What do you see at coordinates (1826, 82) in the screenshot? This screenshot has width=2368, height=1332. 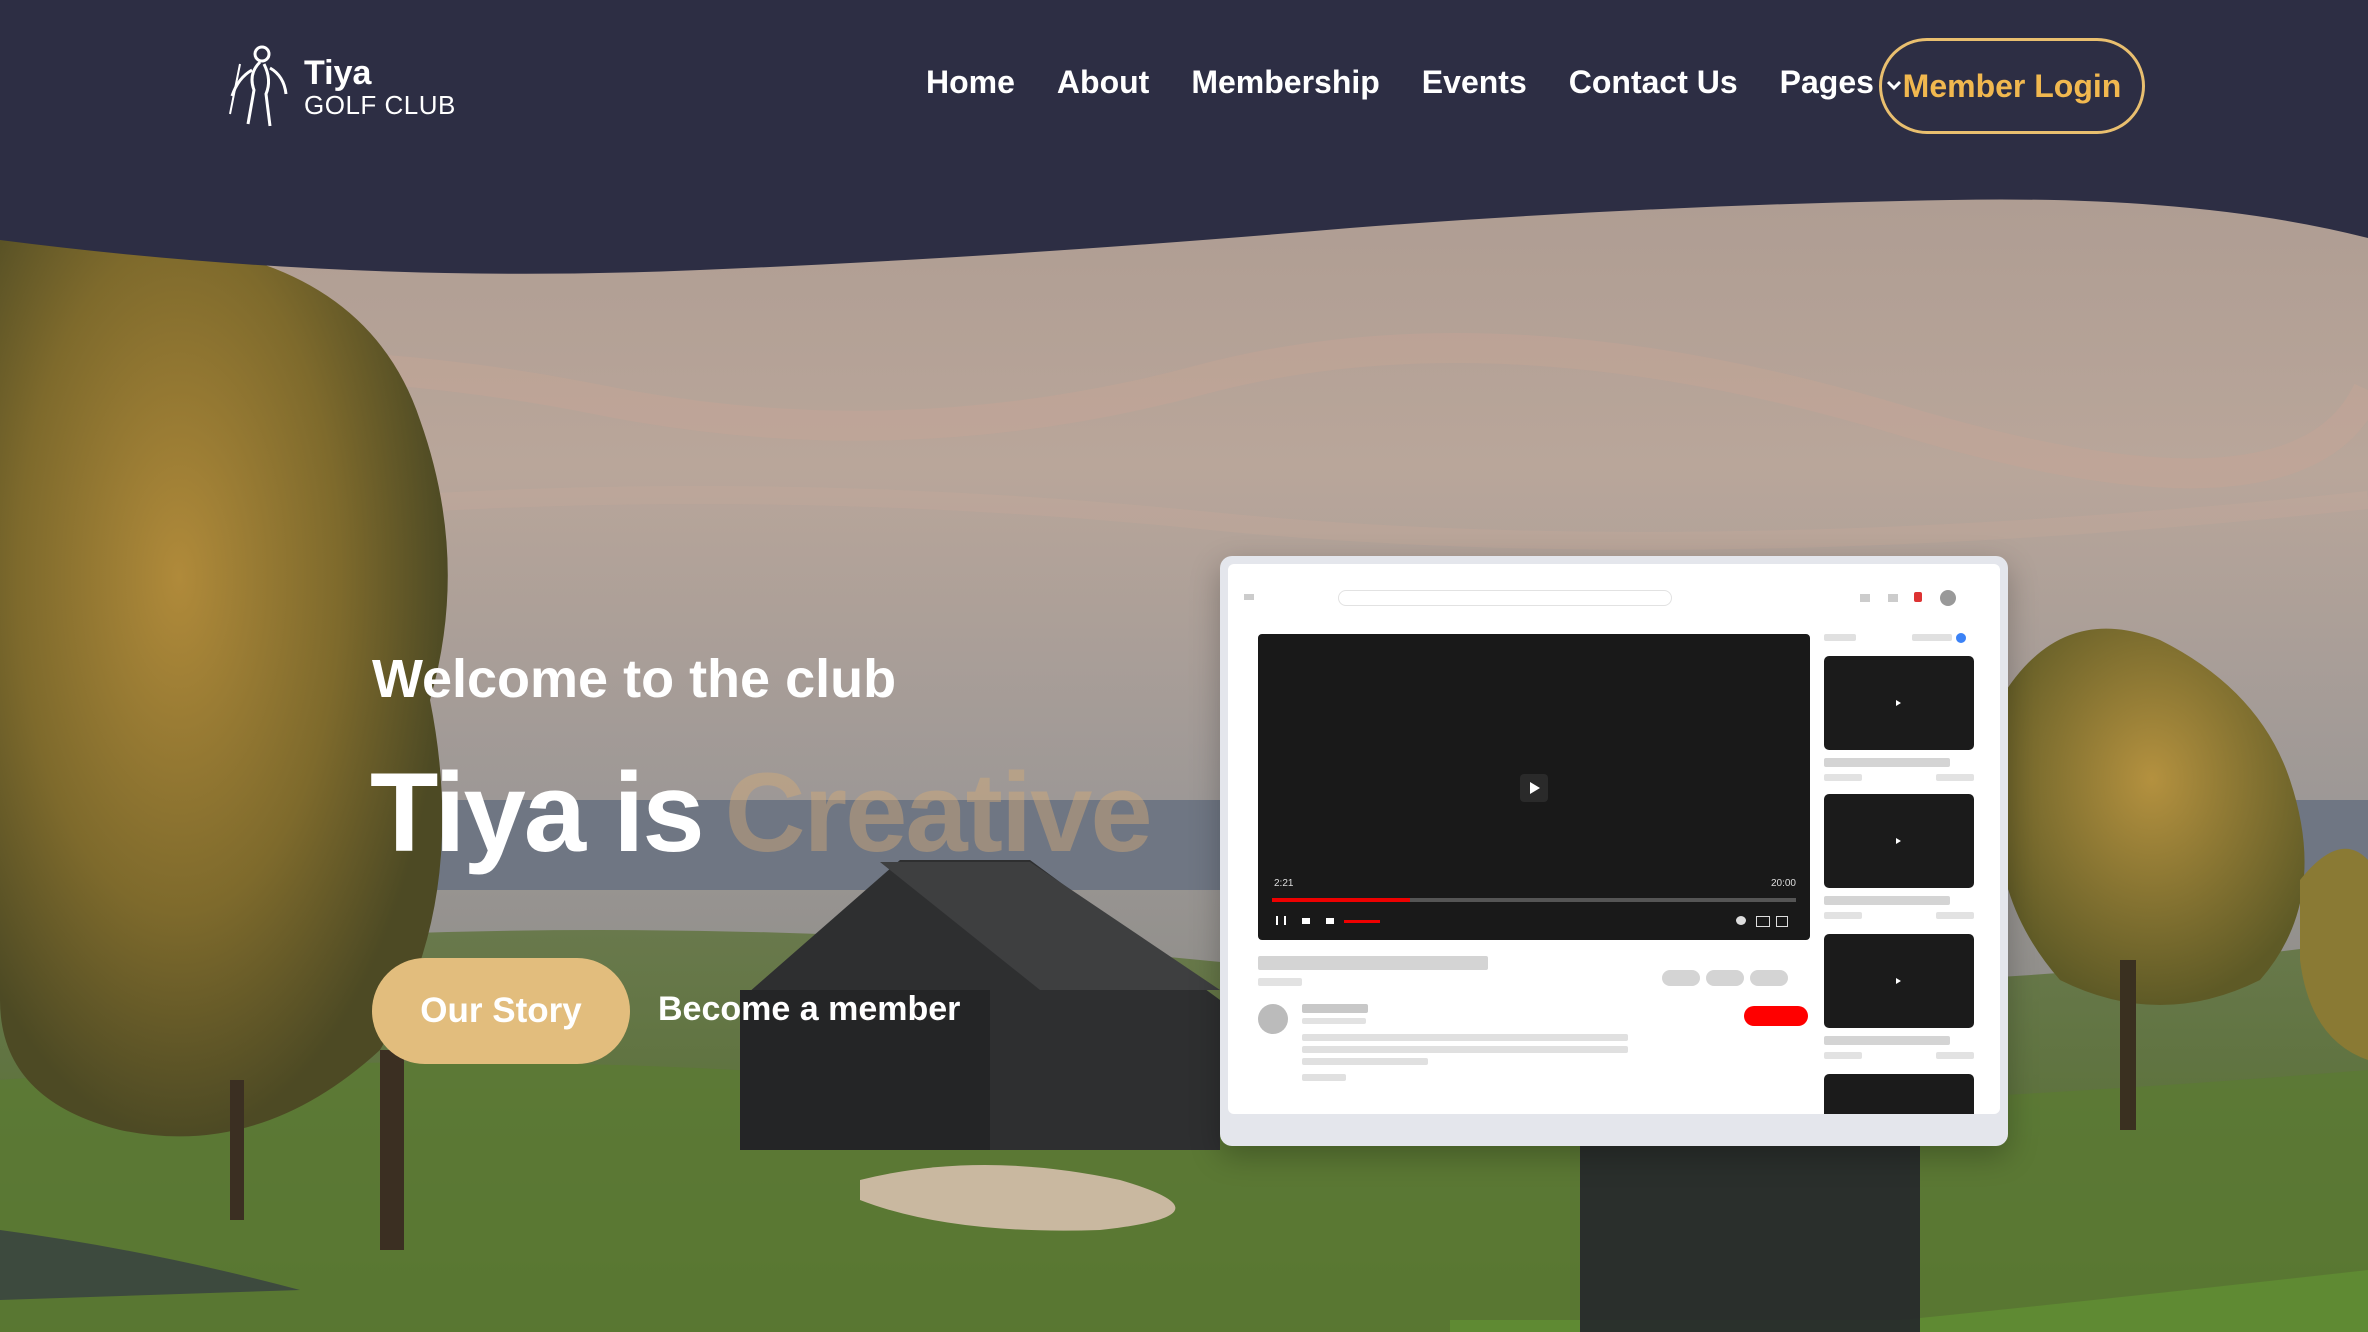 I see `nav-pages-label: Pages` at bounding box center [1826, 82].